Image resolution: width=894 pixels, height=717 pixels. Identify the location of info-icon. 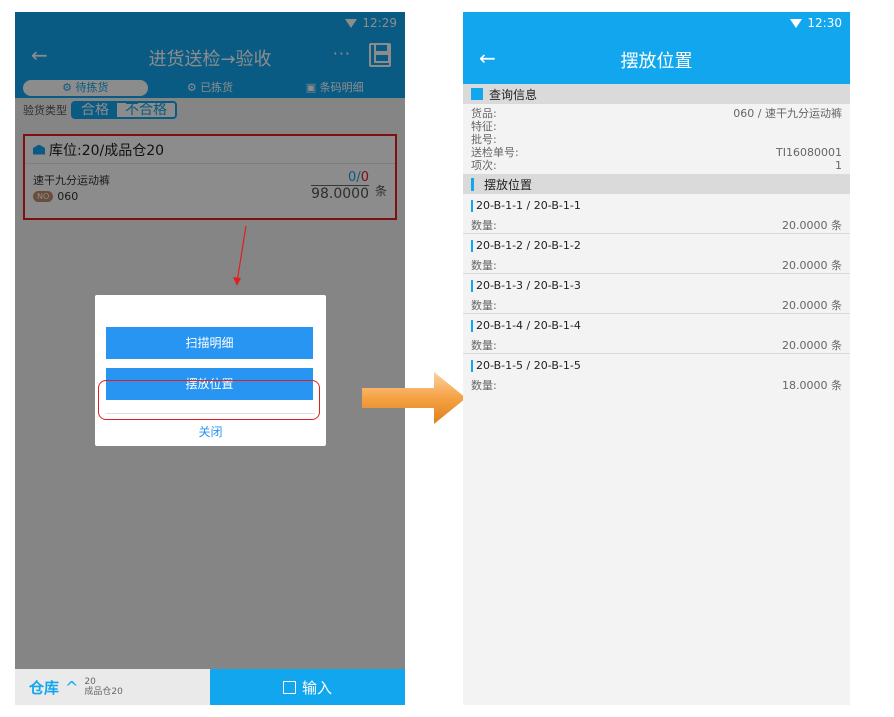
(477, 94).